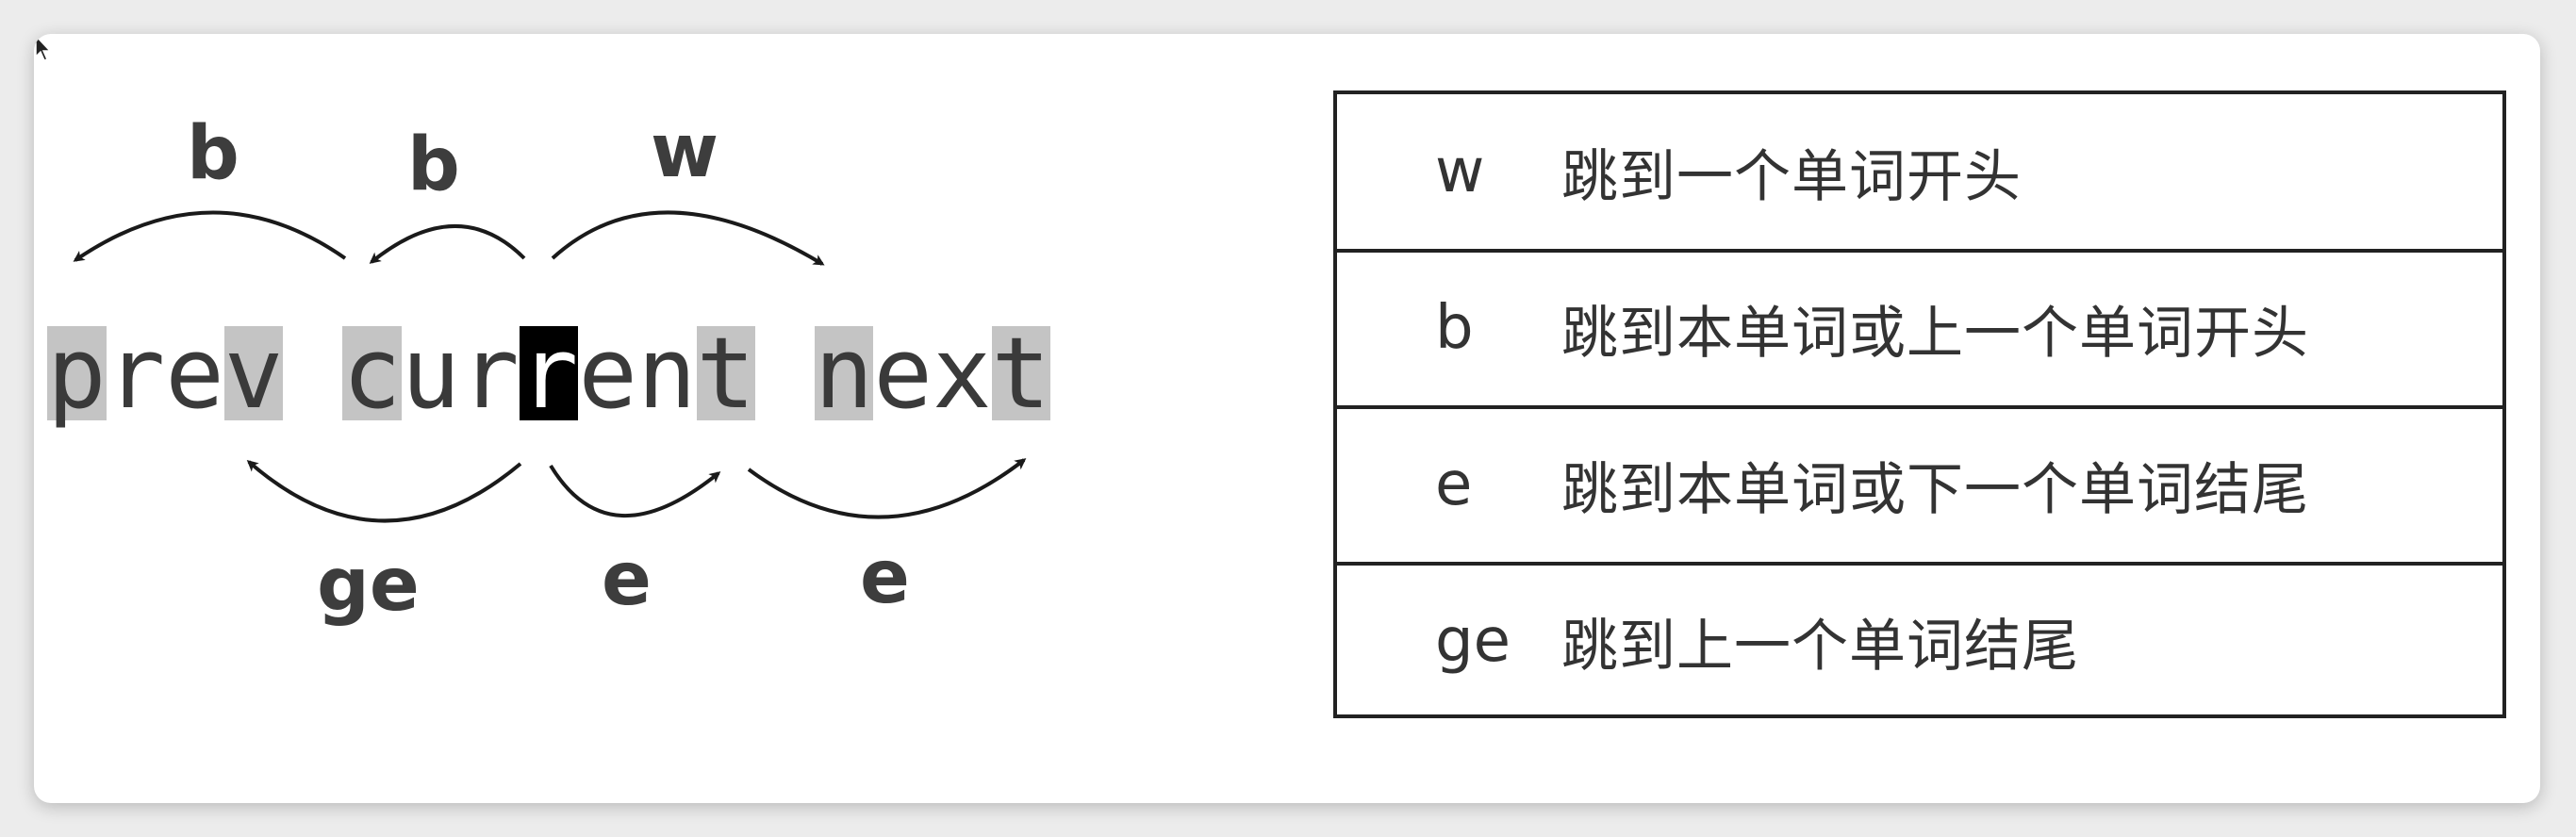 The height and width of the screenshot is (837, 2576). Describe the element at coordinates (384, 491) in the screenshot. I see `arrow-ge` at that location.